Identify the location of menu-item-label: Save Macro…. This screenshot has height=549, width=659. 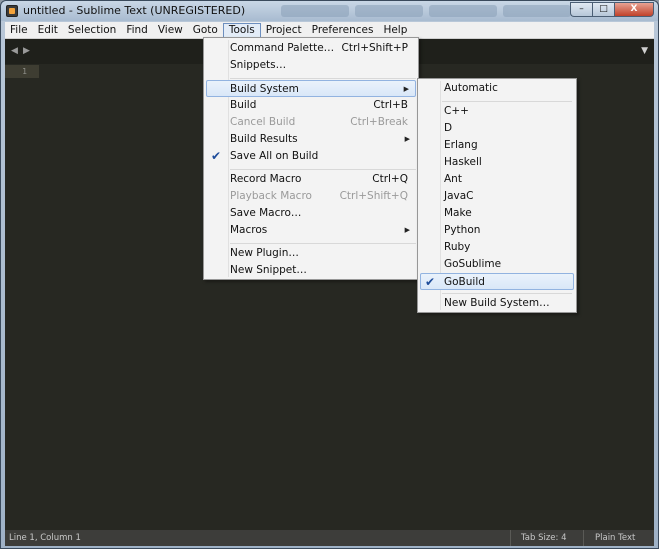
(266, 213).